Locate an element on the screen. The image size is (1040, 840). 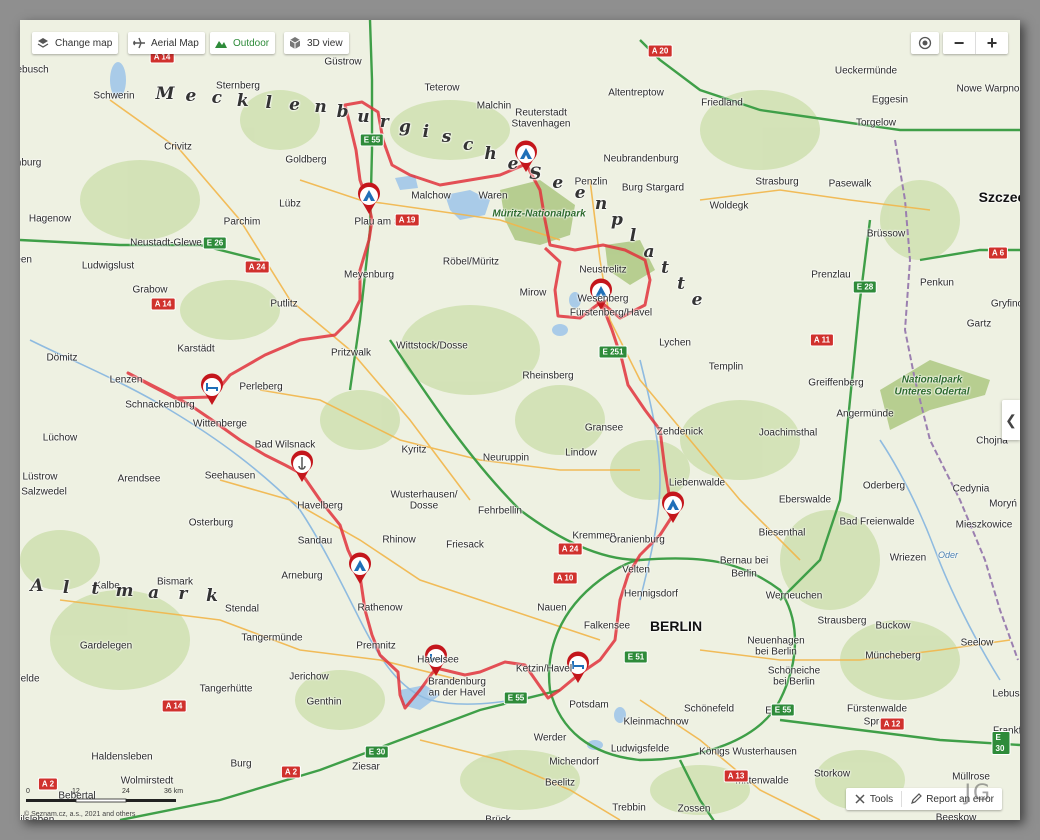
scale-tick-36: 36 km is located at coordinates (174, 791).